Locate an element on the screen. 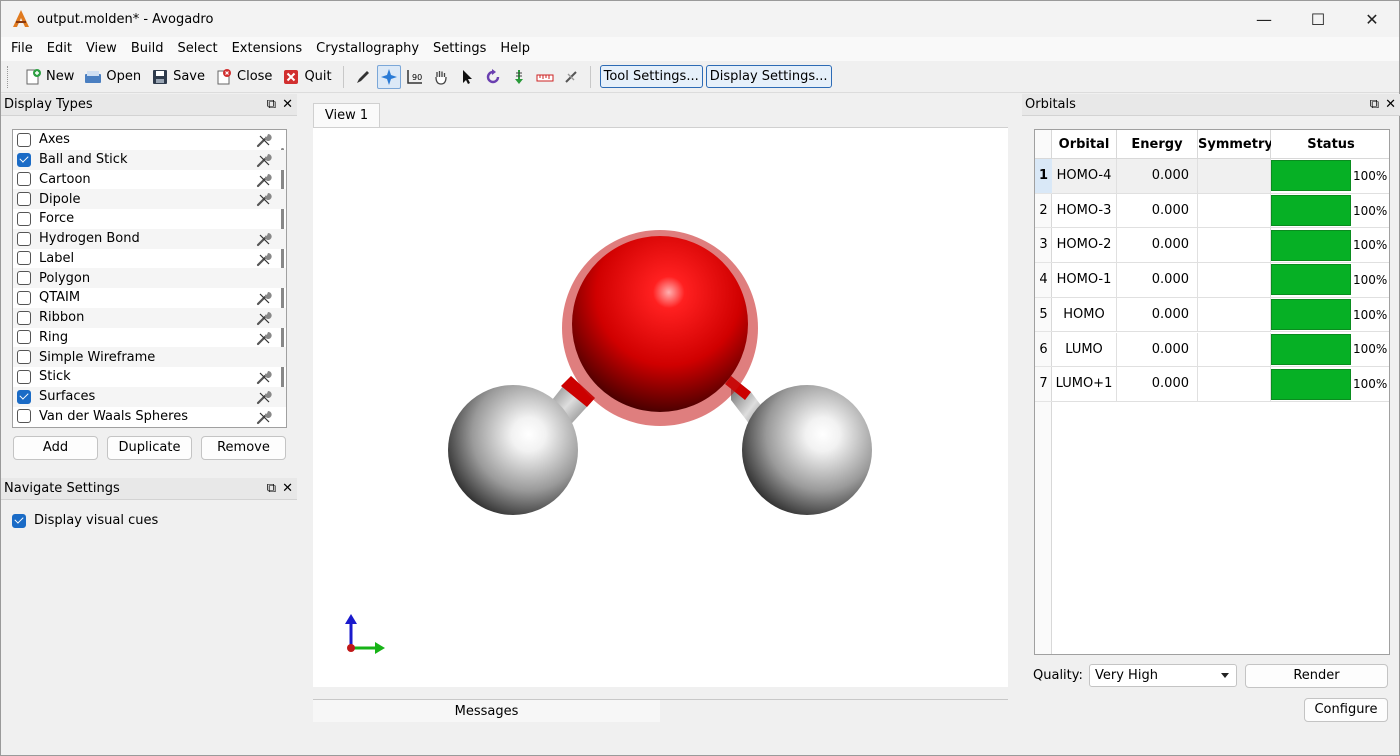  new-button: New is located at coordinates (49, 77).